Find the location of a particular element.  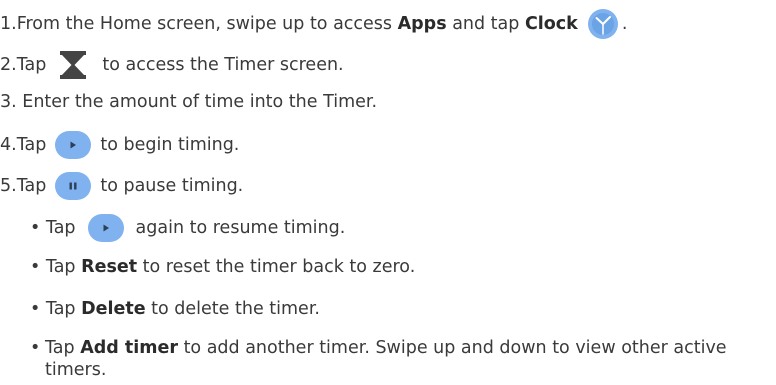

step-number: 3. is located at coordinates (8, 102).